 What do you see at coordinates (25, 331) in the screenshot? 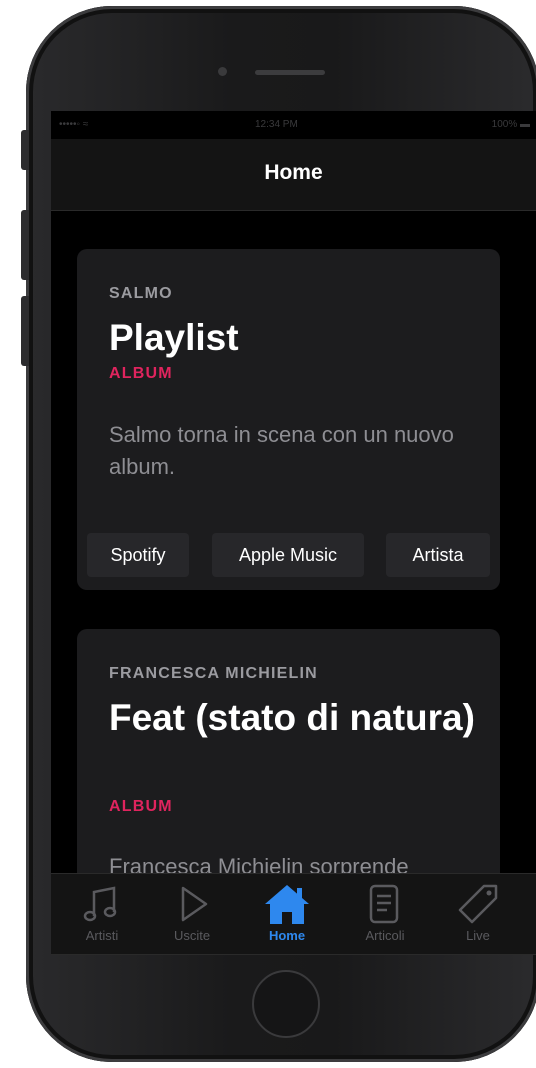
I see `volume-down-button` at bounding box center [25, 331].